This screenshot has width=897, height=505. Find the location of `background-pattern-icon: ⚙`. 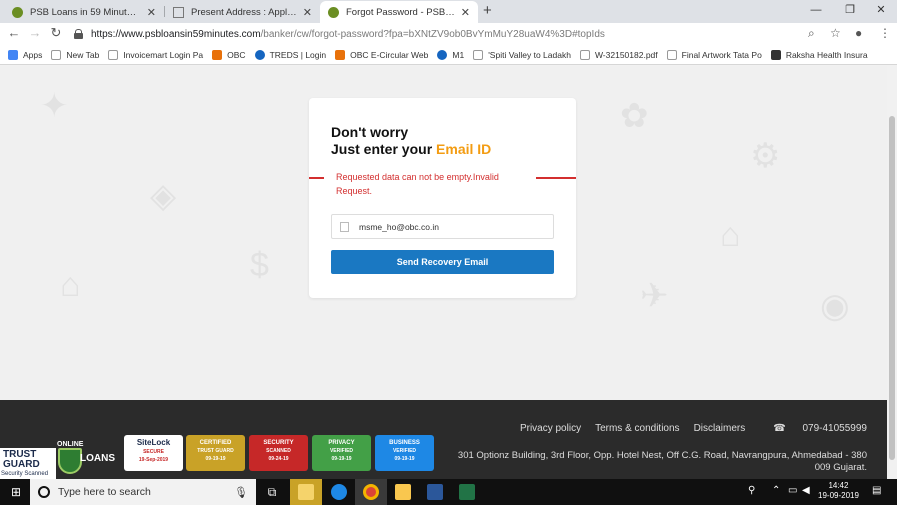

background-pattern-icon: ⚙ is located at coordinates (765, 156).